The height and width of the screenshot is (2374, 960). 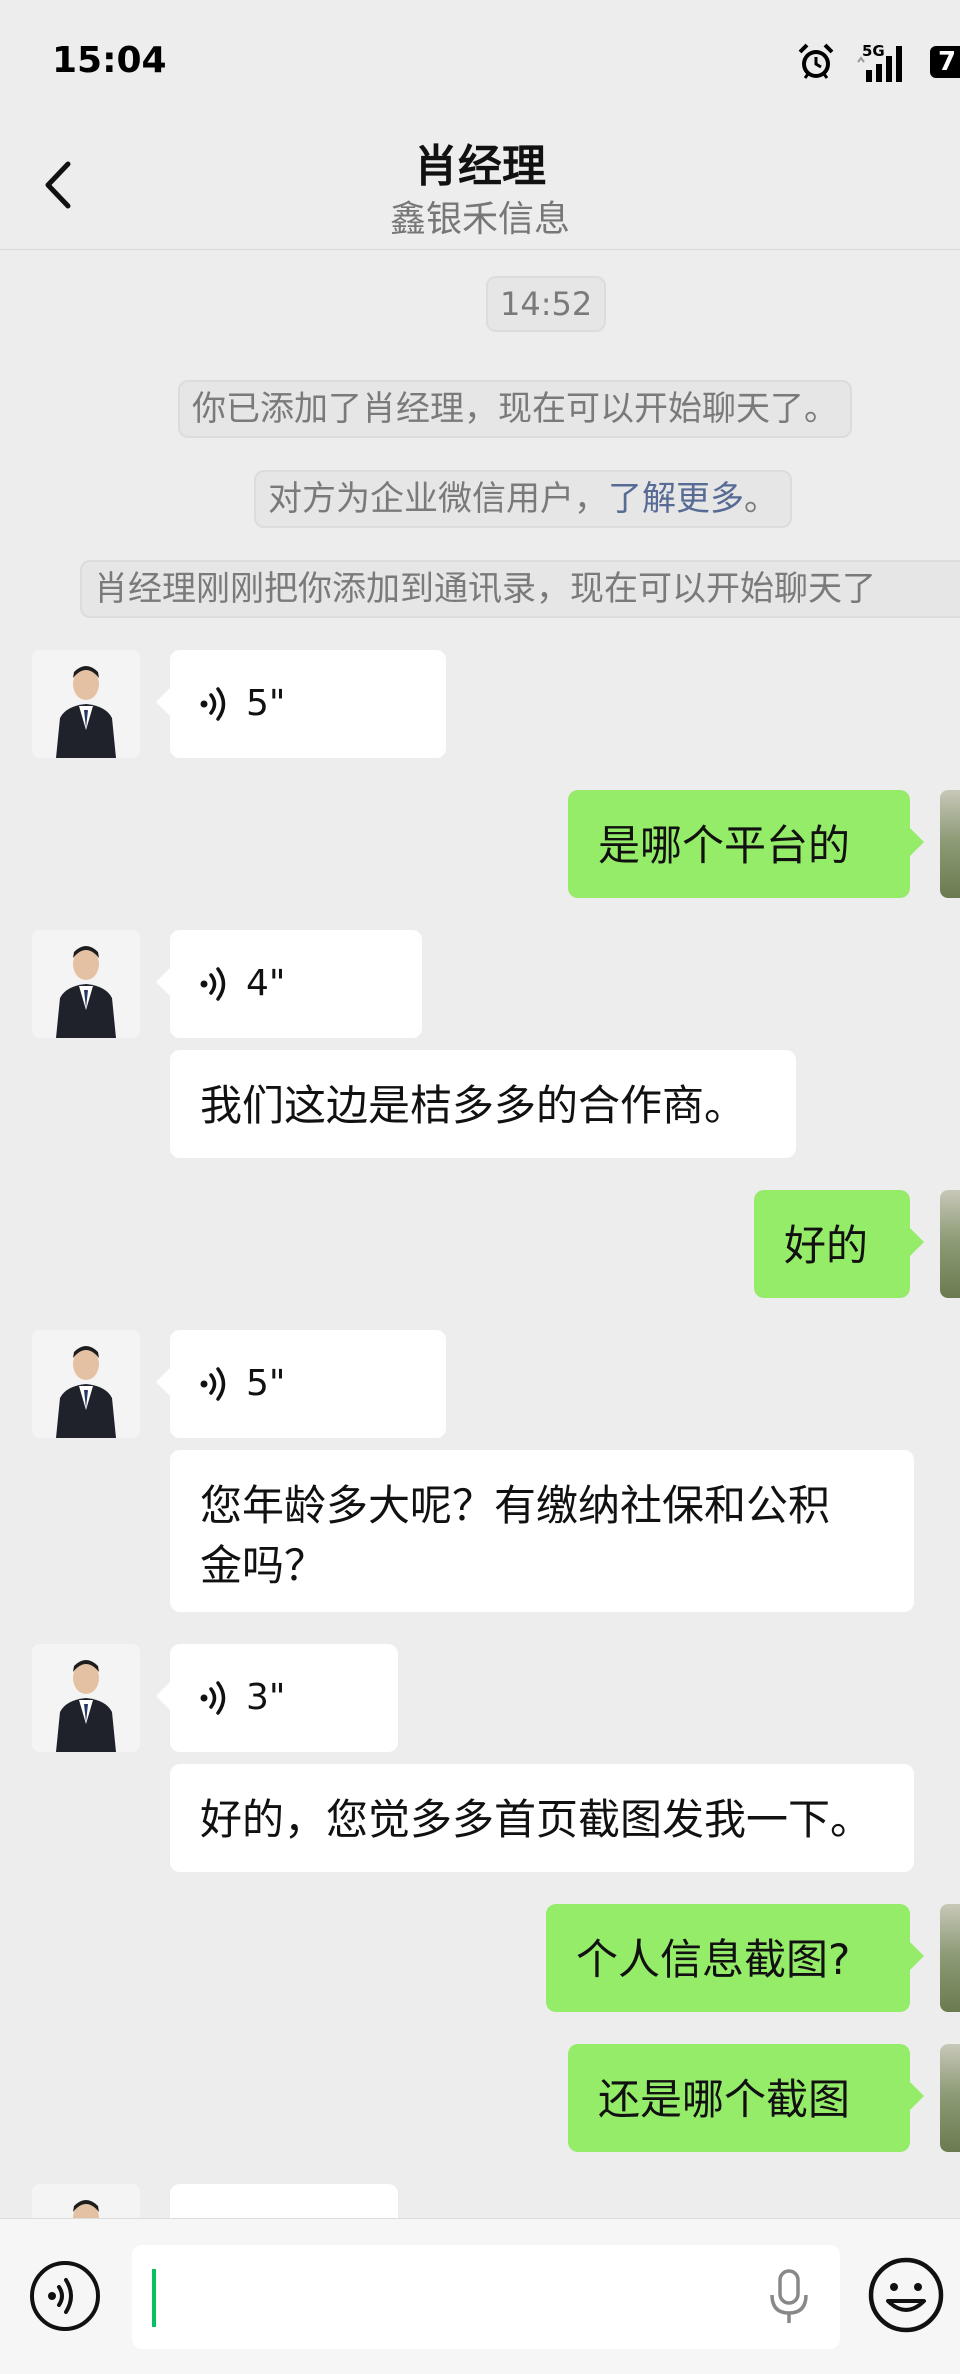 I want to click on text-message: 还是哪个截图, so click(x=746, y=2098).